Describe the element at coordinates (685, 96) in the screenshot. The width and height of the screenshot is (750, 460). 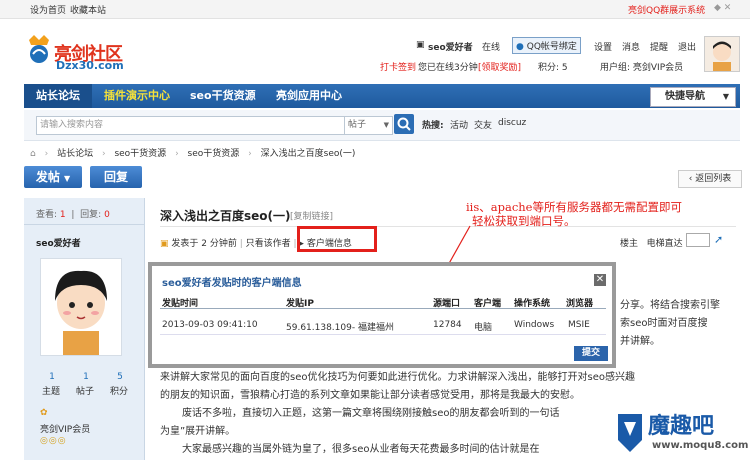
I see `quick-nav-label: 快捷导航` at that location.